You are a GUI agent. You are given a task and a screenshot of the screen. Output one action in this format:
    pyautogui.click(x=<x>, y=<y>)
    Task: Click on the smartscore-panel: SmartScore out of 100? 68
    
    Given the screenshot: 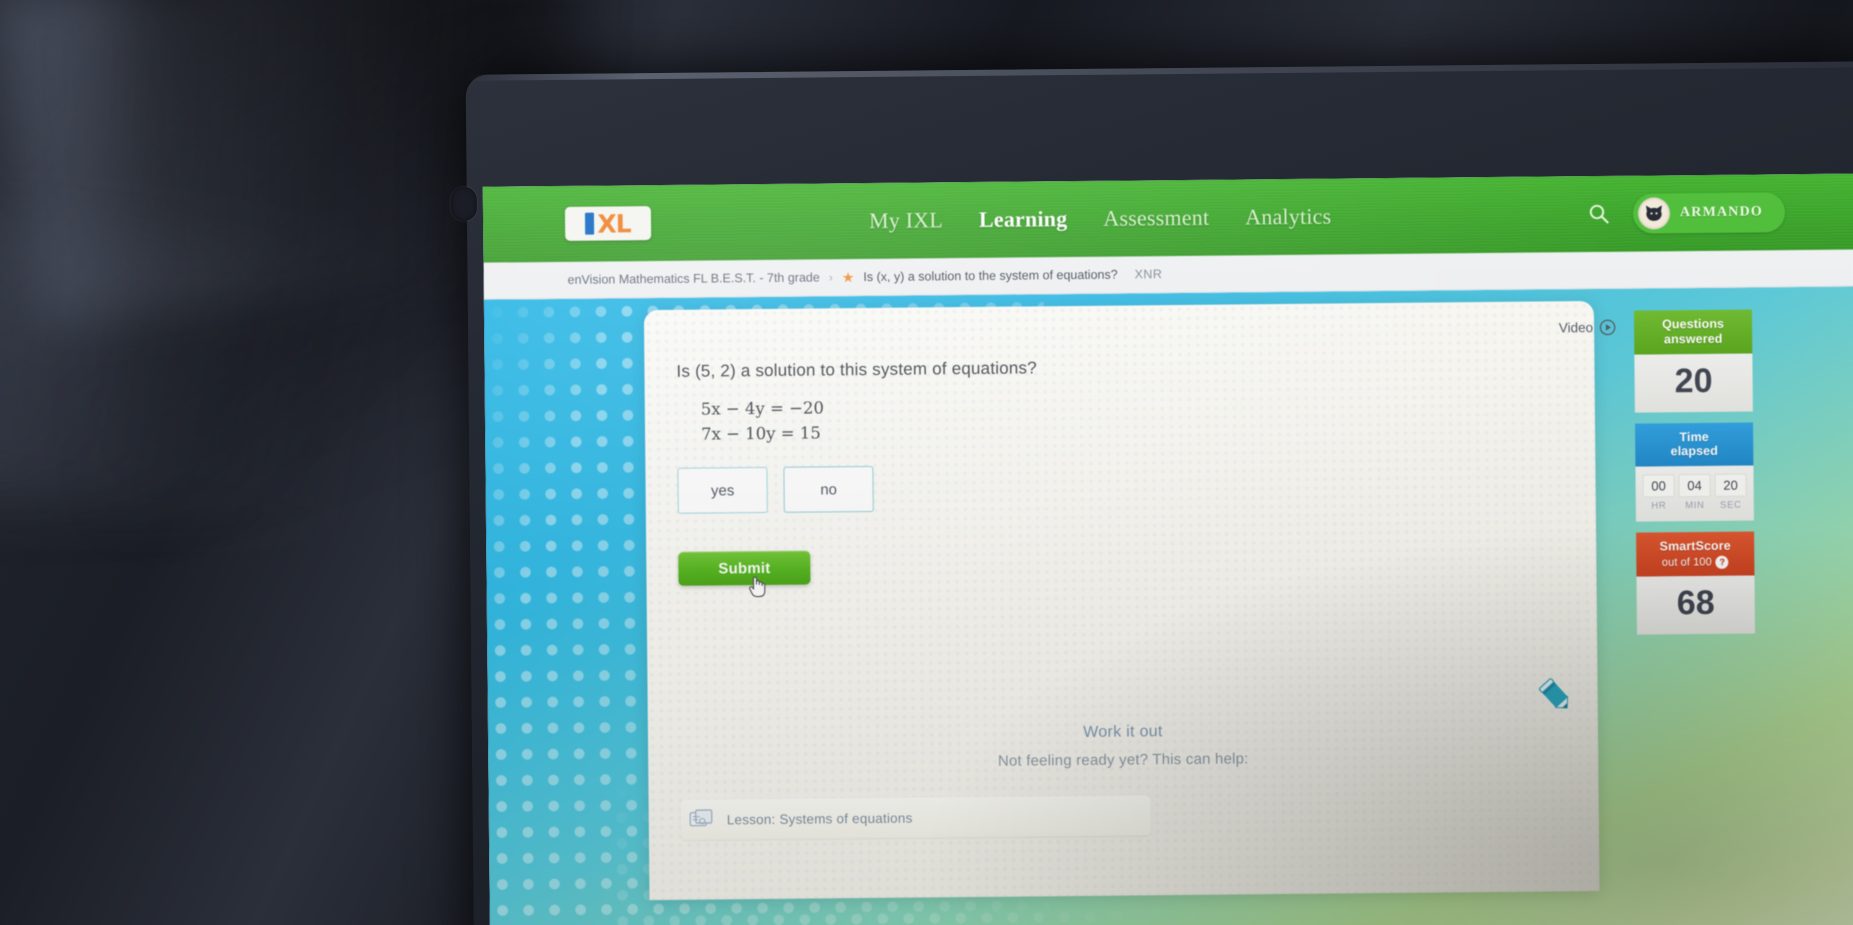 What is the action you would take?
    pyautogui.click(x=1696, y=583)
    